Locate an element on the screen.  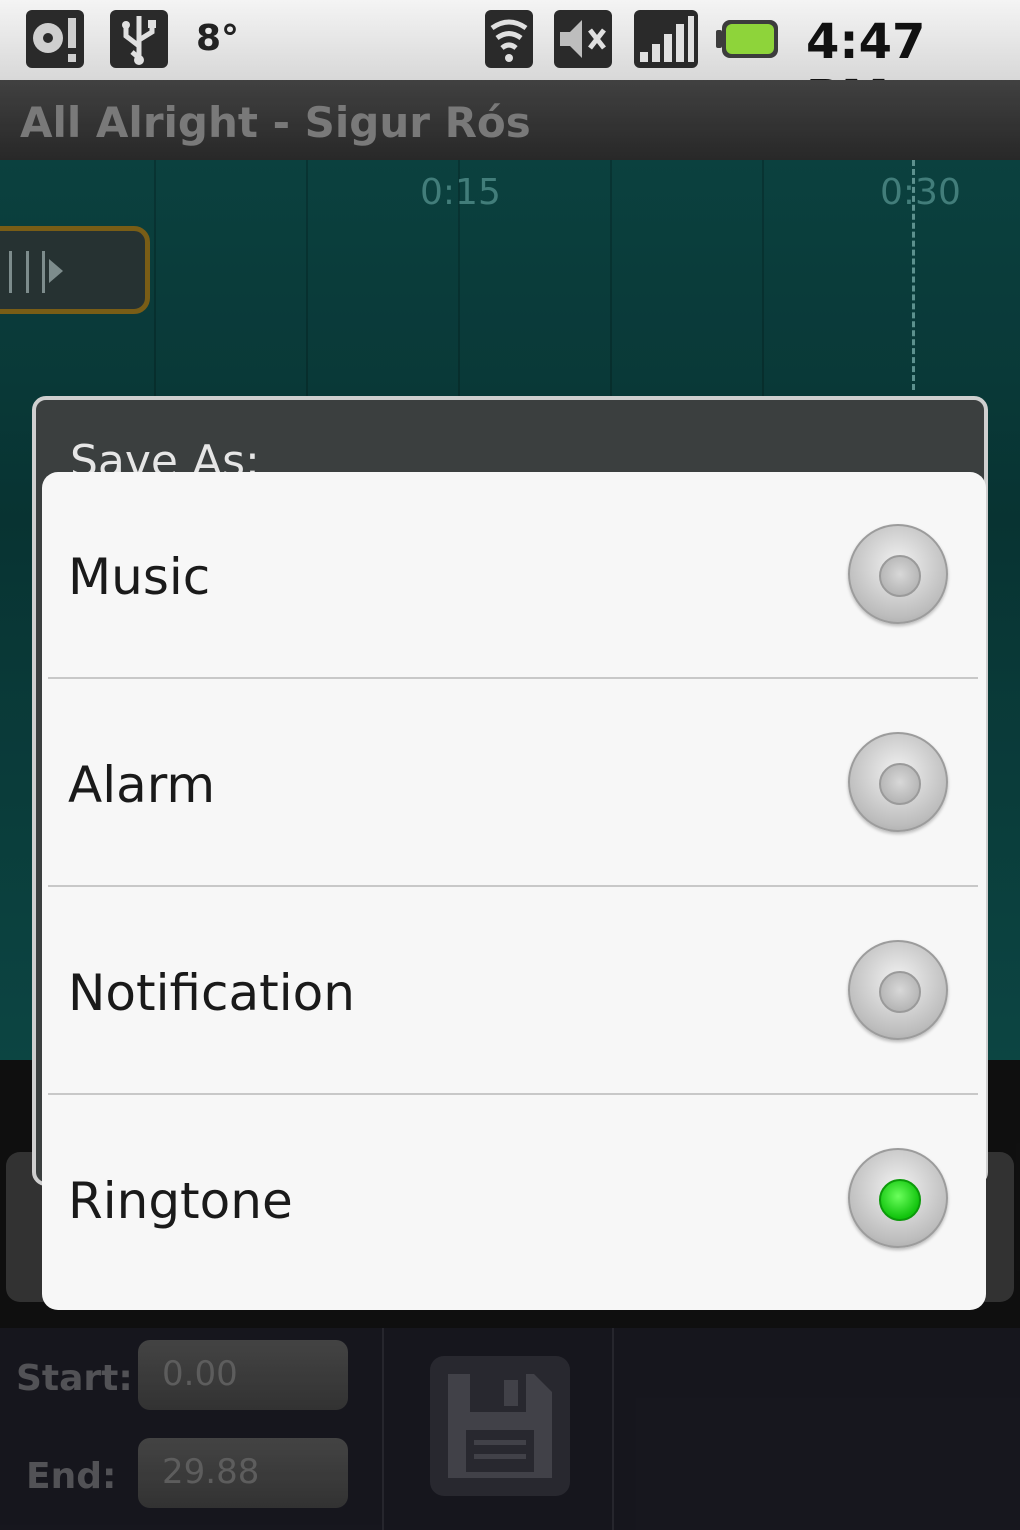
list-item-ringtone: Ringtone is located at coordinates (514, 1199).